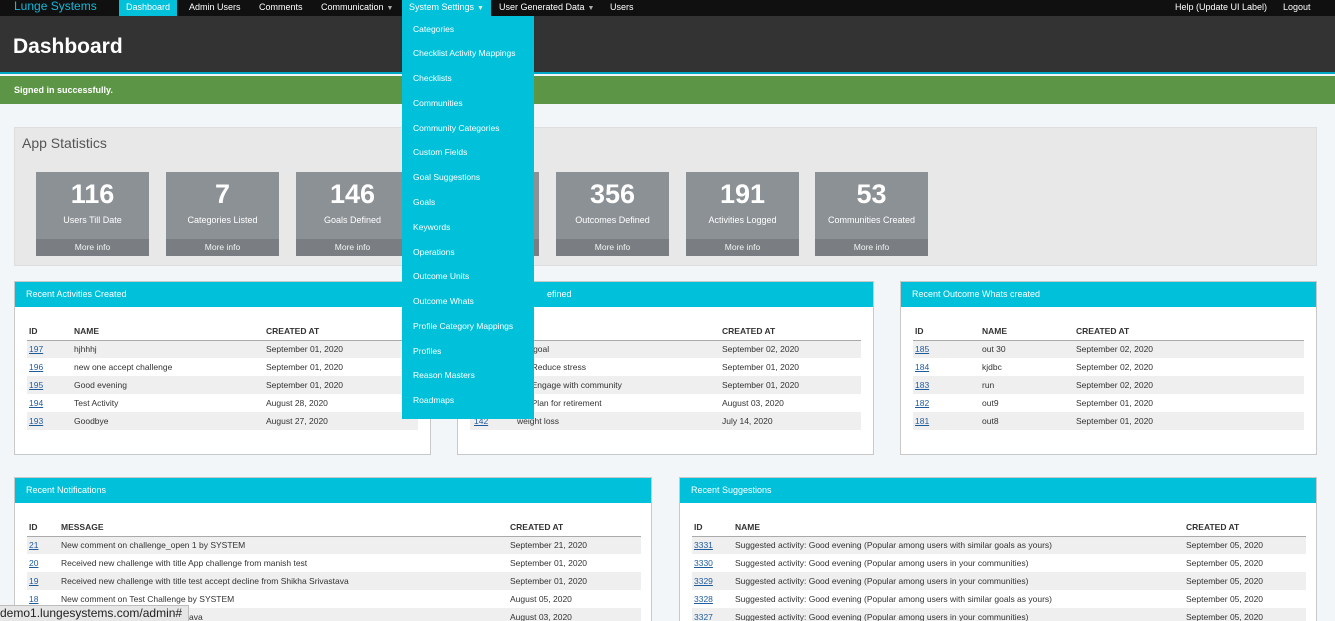 This screenshot has width=1335, height=621. Describe the element at coordinates (441, 276) in the screenshot. I see `menu-item-outcome-units: Outcome Units` at that location.